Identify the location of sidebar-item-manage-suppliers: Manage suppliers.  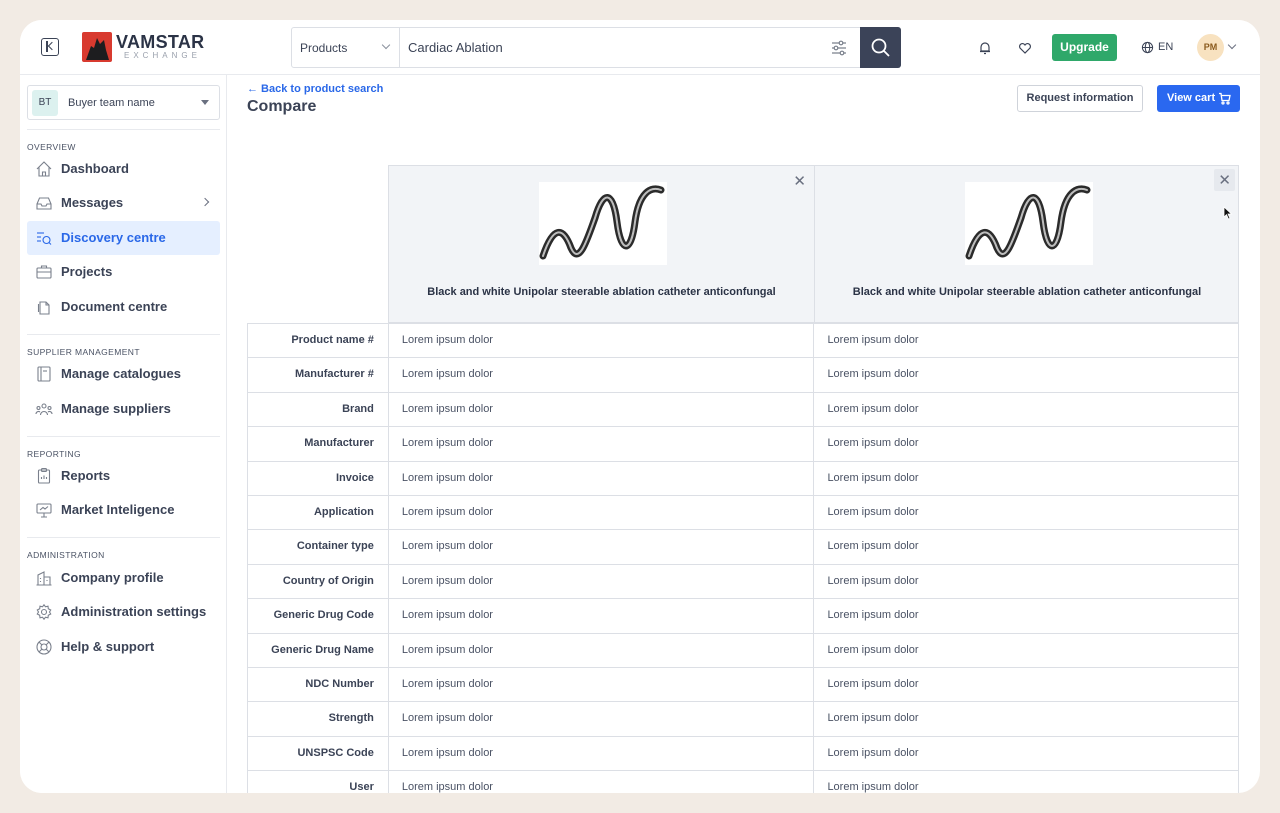
(123, 409).